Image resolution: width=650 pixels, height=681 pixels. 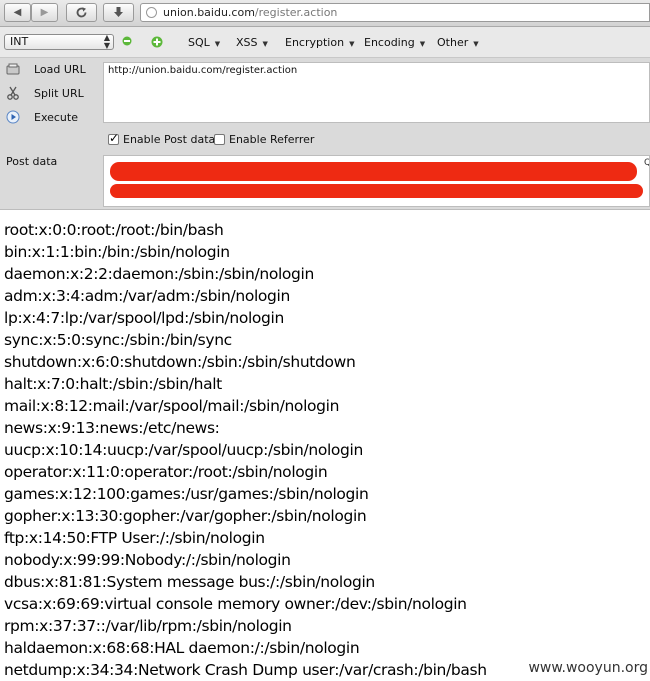 I want to click on output-line: ftp:x:14:50:FTP User:/:/sbin/nologin, so click(x=134, y=538).